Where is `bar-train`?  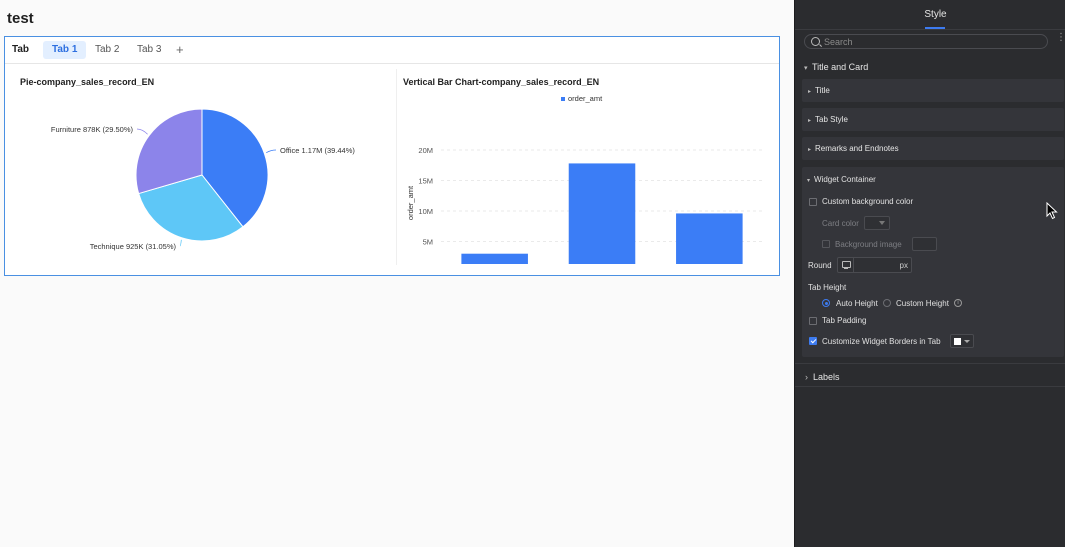
bar-train is located at coordinates (602, 213).